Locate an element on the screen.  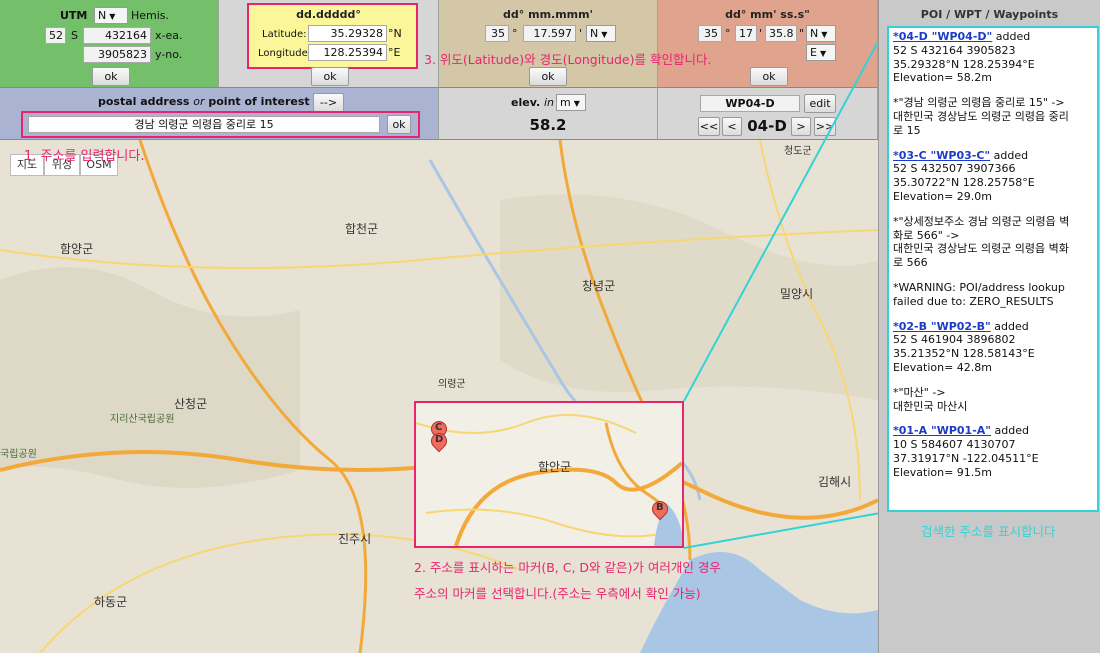
log-line: 52 S 432164 3905823 is located at coordinates (954, 50).